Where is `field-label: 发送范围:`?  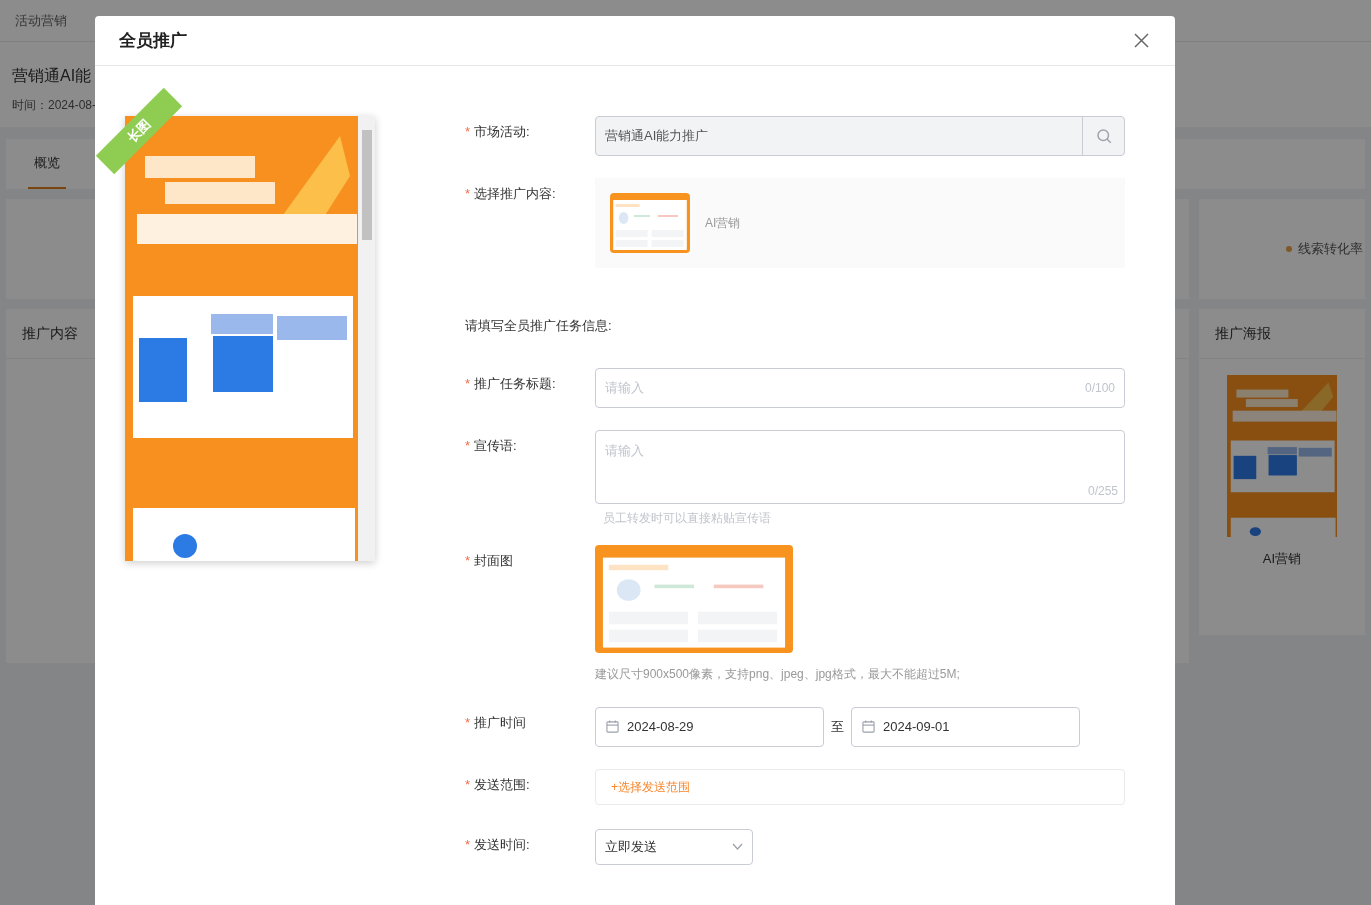
field-label: 发送范围: is located at coordinates (502, 784).